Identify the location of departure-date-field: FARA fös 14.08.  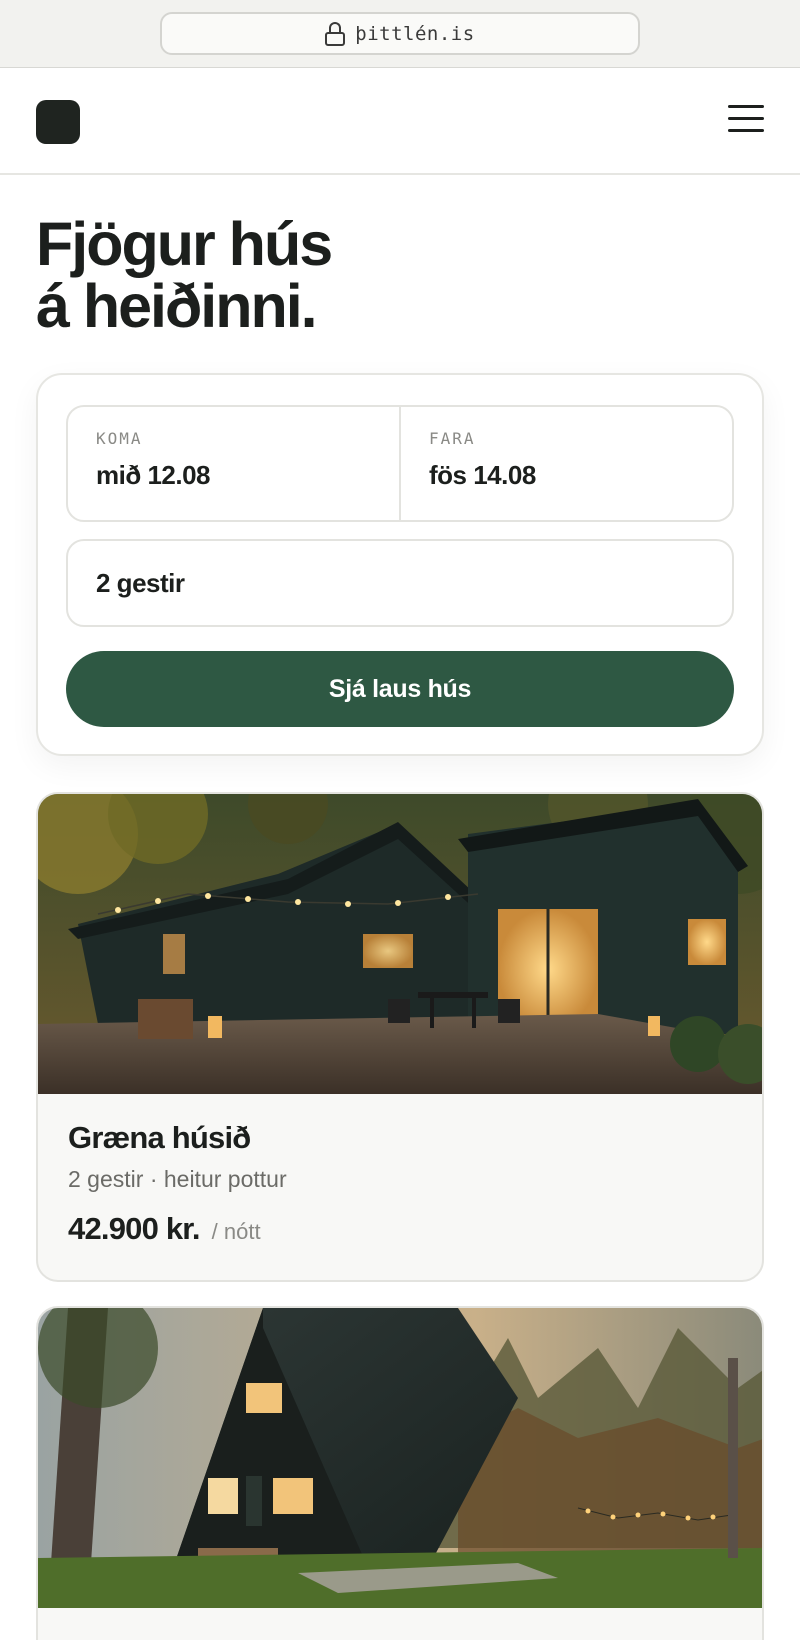
(565, 463).